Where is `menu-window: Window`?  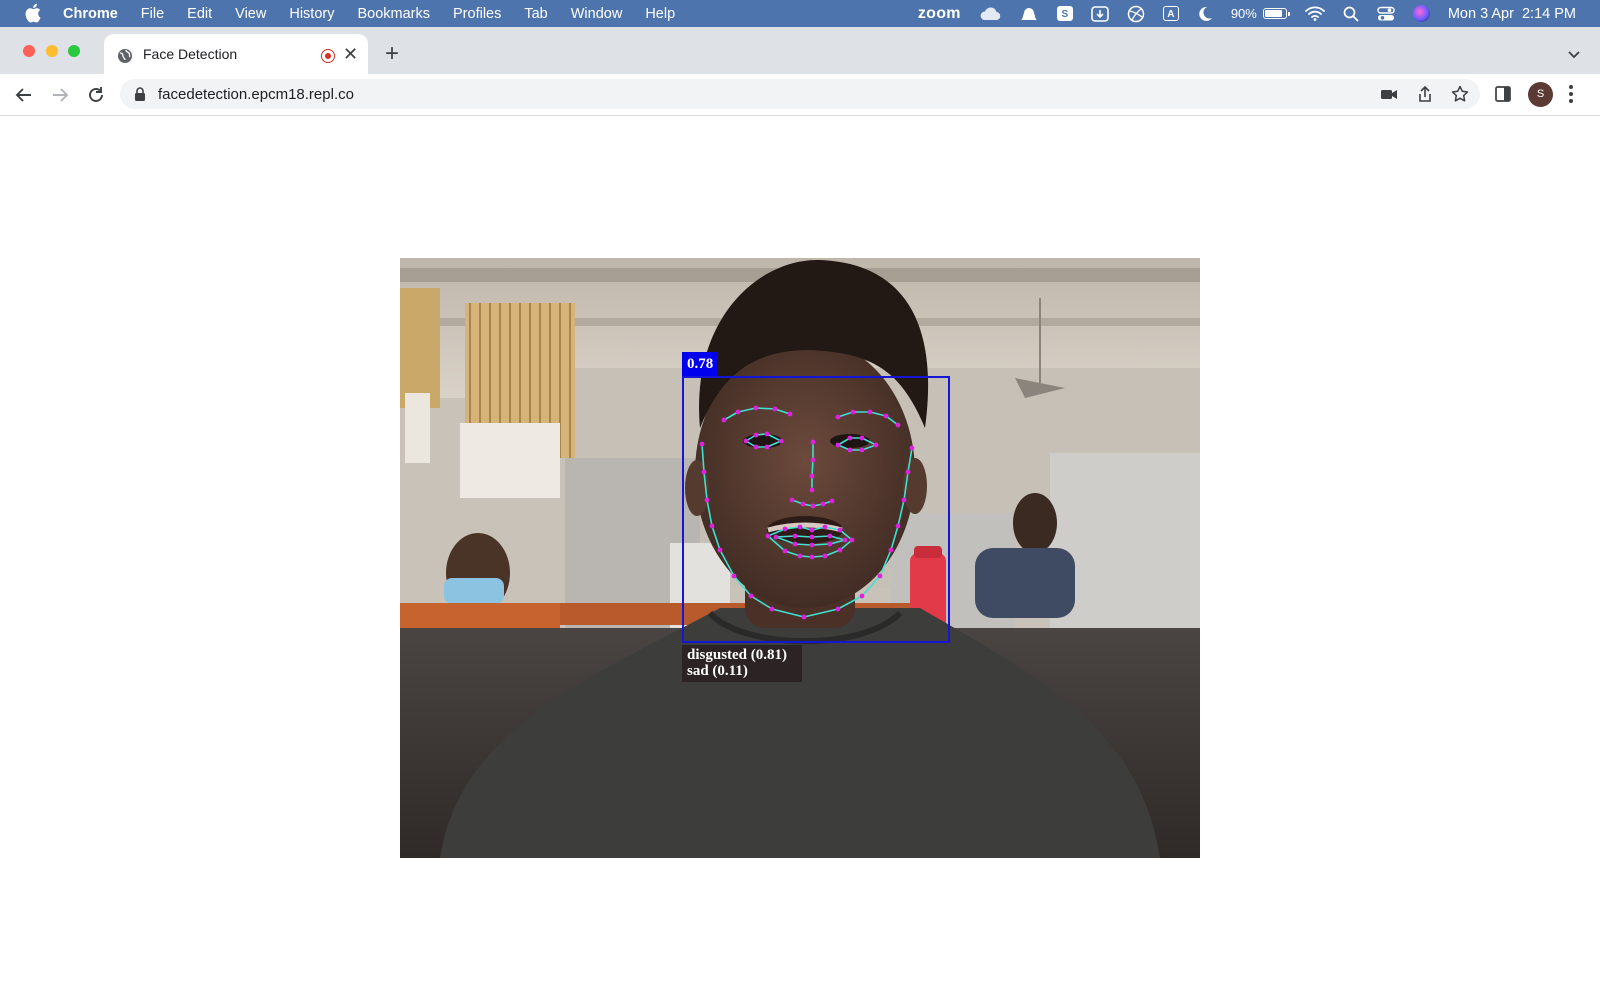
menu-window: Window is located at coordinates (597, 14).